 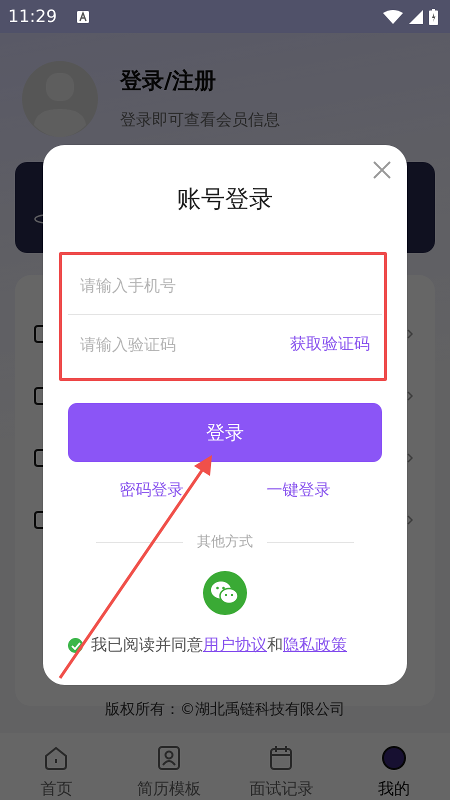 I want to click on wifi-icon, so click(x=393, y=17).